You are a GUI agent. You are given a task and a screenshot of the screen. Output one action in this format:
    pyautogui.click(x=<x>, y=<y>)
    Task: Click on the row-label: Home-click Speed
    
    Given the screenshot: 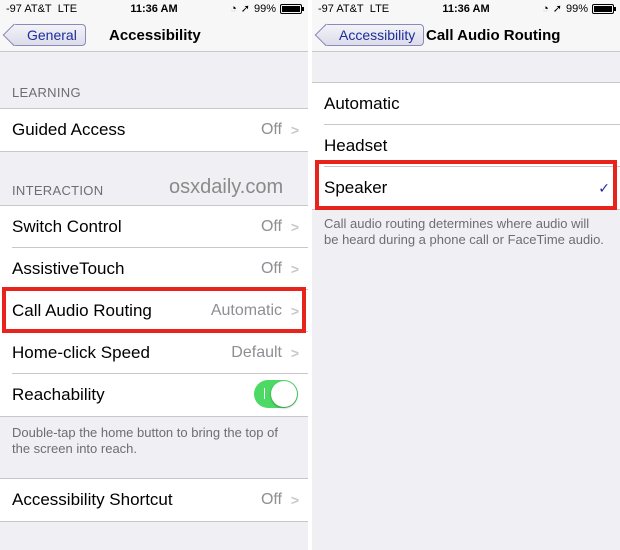 What is the action you would take?
    pyautogui.click(x=81, y=352)
    